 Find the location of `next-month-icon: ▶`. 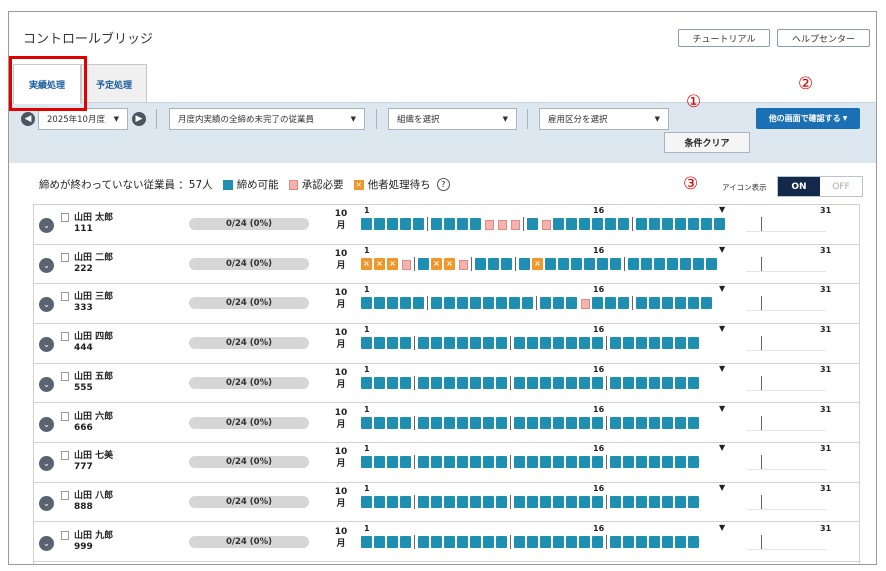

next-month-icon: ▶ is located at coordinates (139, 119).